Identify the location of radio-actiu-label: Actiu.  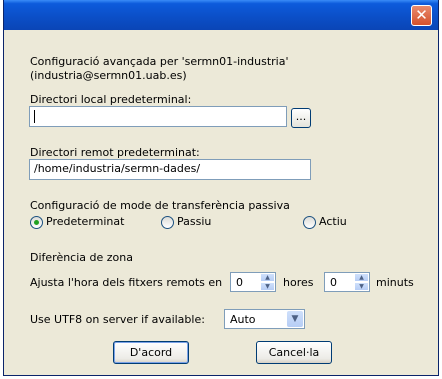
(333, 221).